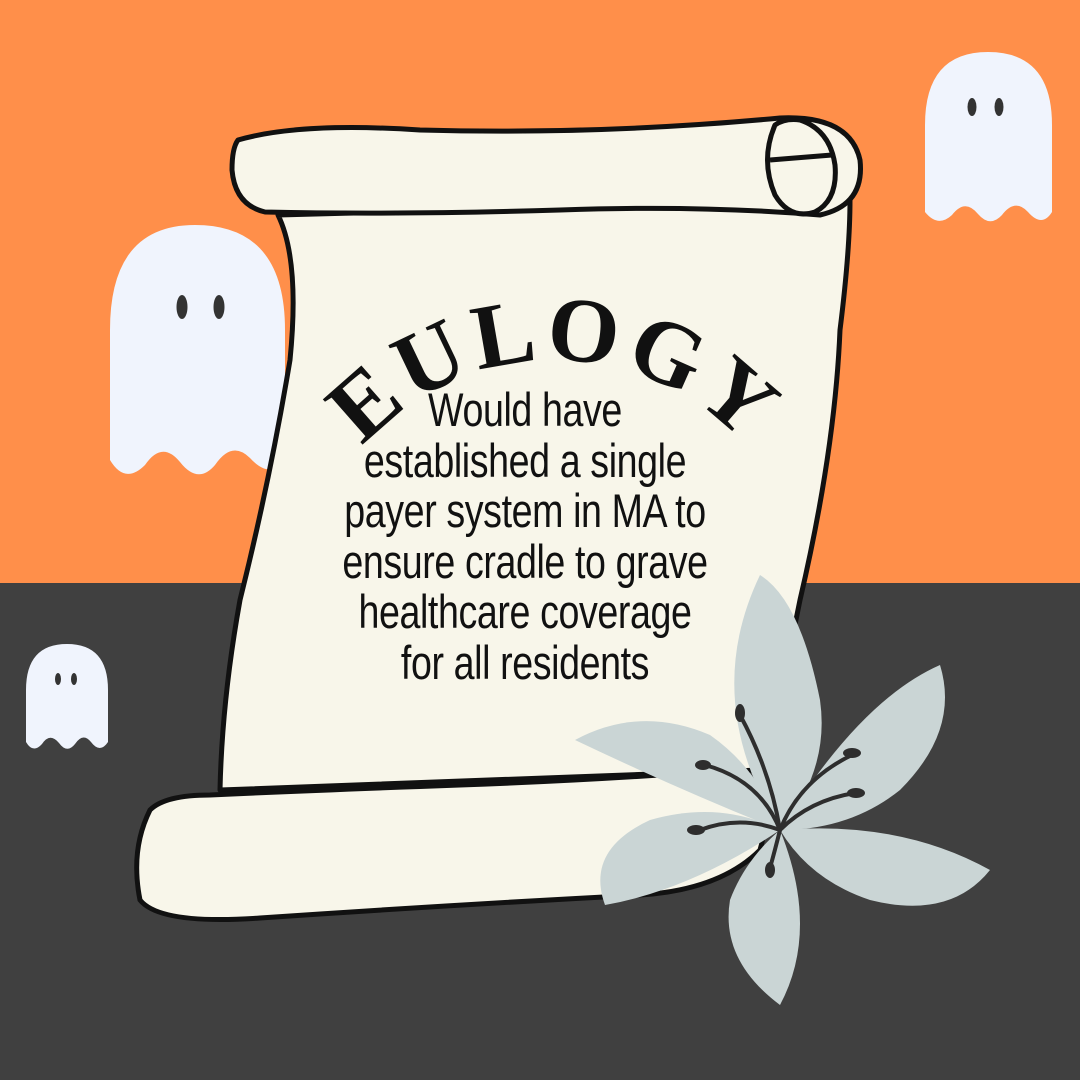 The width and height of the screenshot is (1080, 1080). Describe the element at coordinates (525, 611) in the screenshot. I see `body-line: healthcare coverage` at that location.